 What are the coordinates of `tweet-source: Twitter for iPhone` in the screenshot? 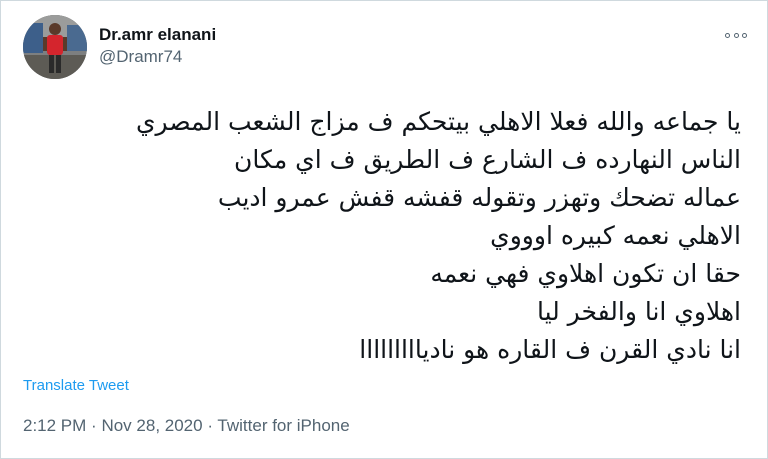 It's located at (283, 425).